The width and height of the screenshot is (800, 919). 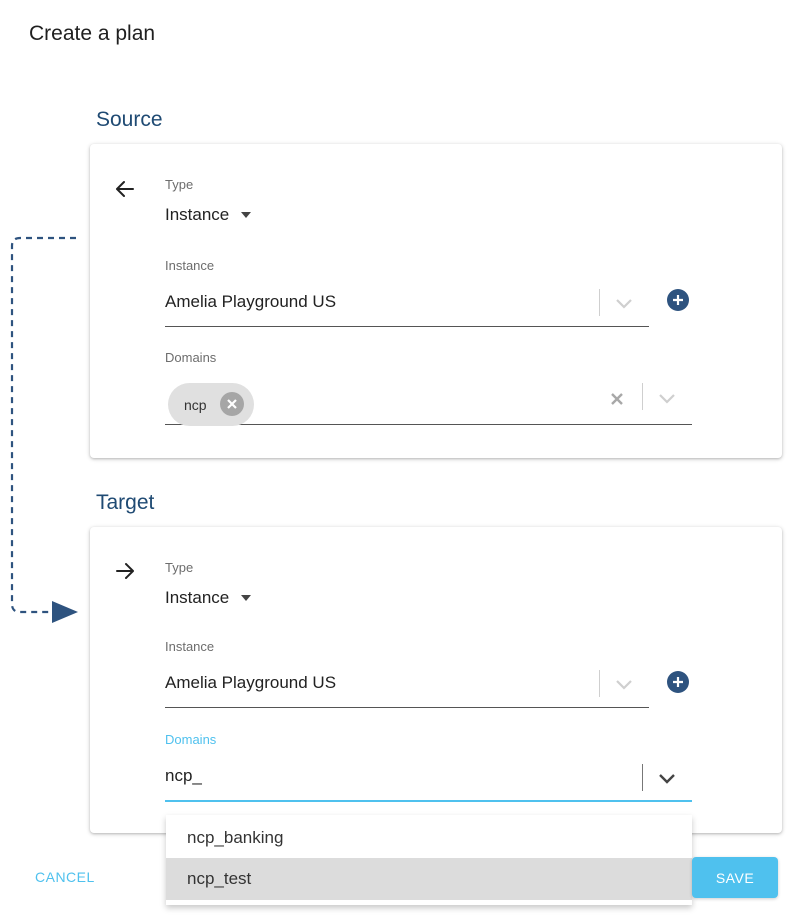 I want to click on target-section-title: Target, so click(x=125, y=502).